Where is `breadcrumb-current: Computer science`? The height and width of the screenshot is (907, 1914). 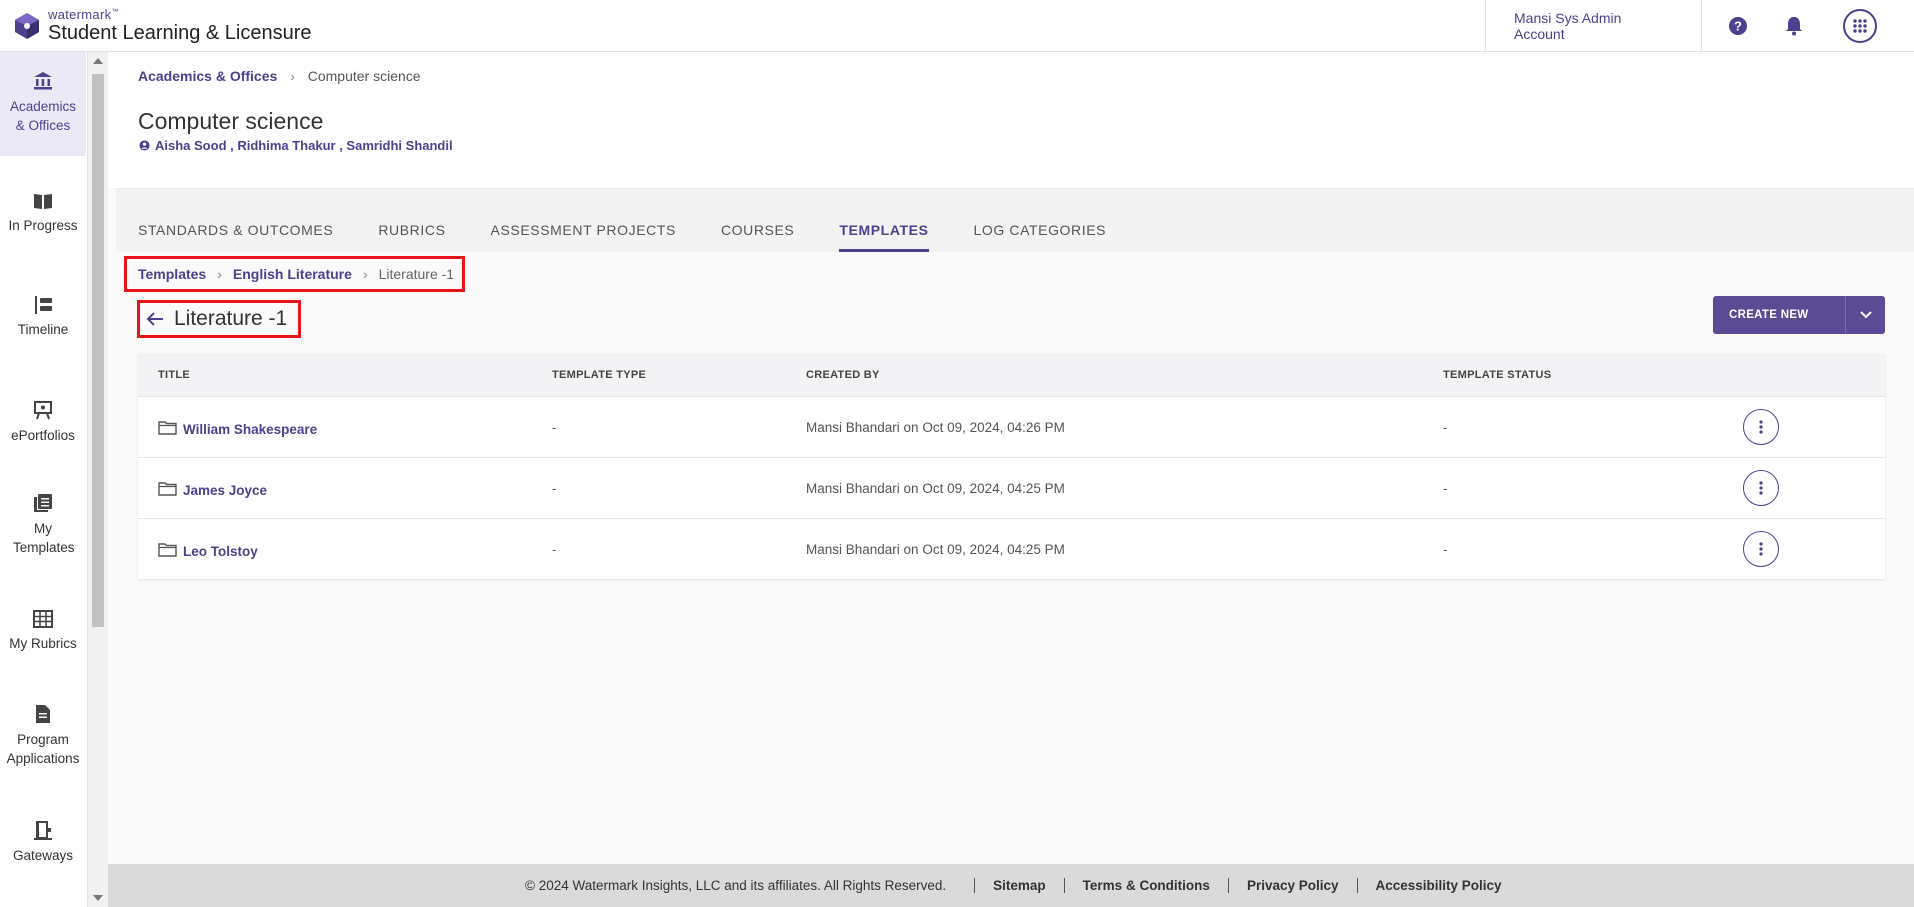 breadcrumb-current: Computer science is located at coordinates (364, 76).